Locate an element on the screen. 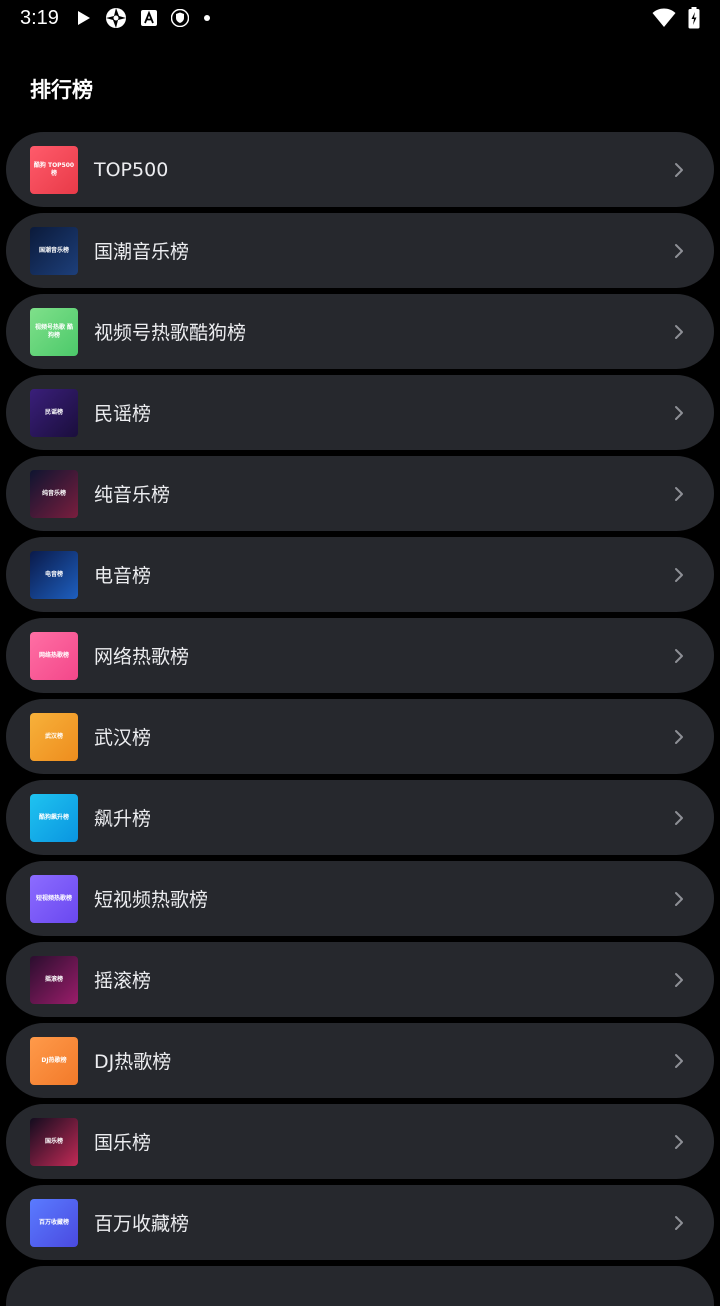 The height and width of the screenshot is (1306, 720). ranking-cover-image: 国潮音乐榜 is located at coordinates (54, 250).